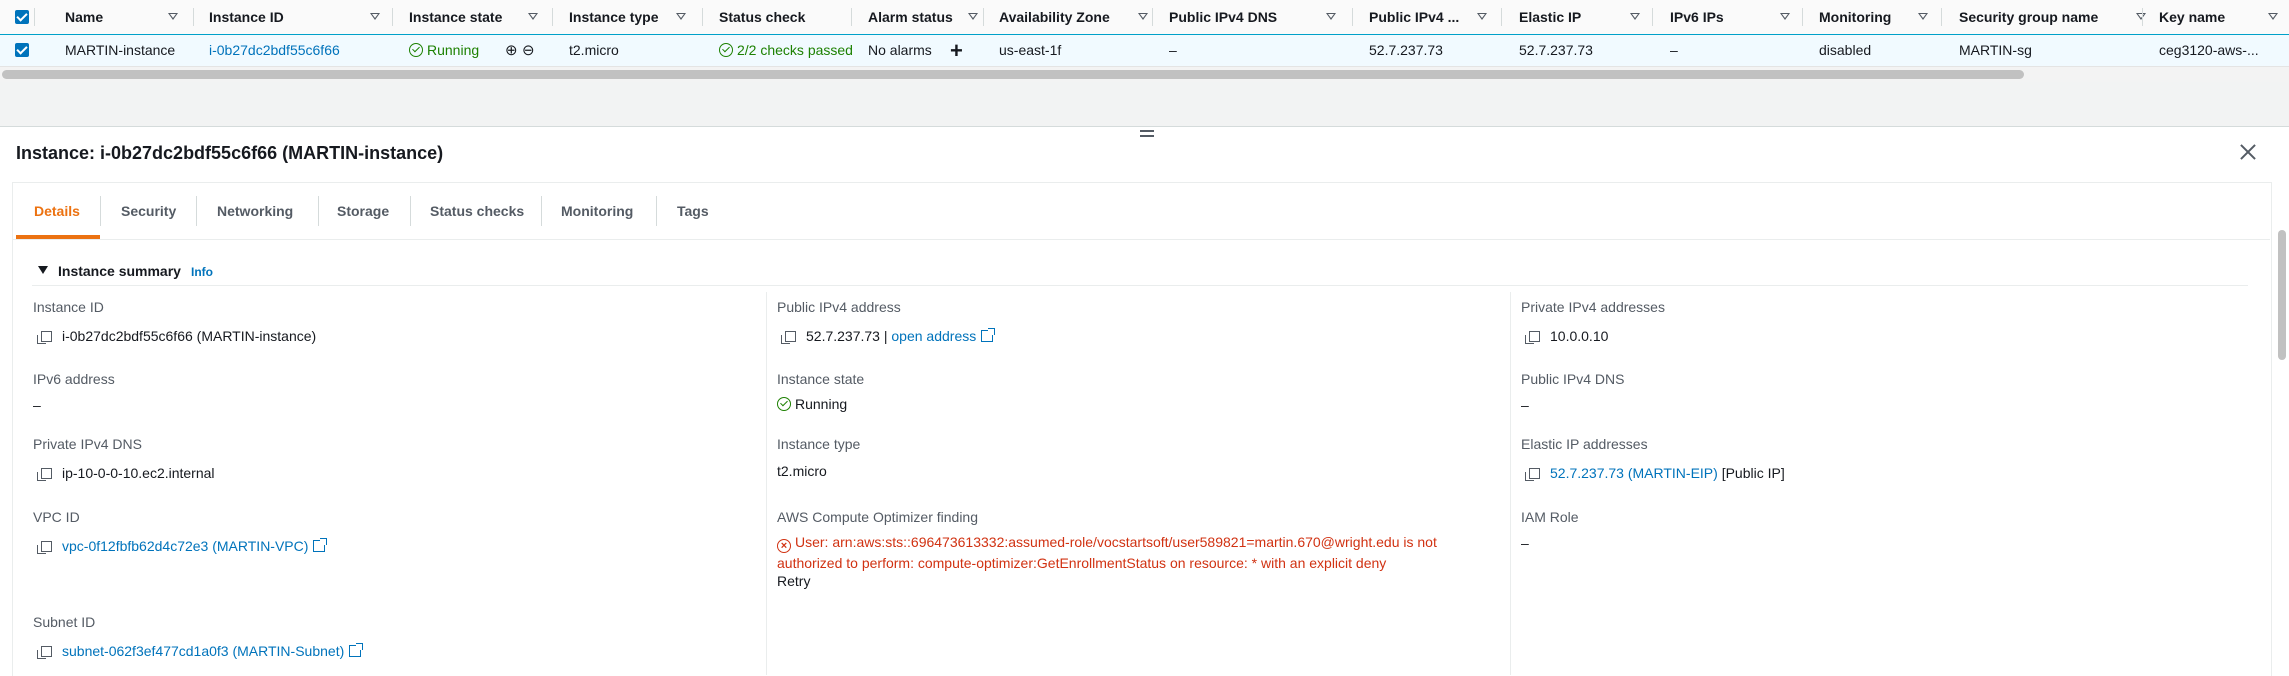  What do you see at coordinates (1525, 405) in the screenshot?
I see `public-dns-value: –` at bounding box center [1525, 405].